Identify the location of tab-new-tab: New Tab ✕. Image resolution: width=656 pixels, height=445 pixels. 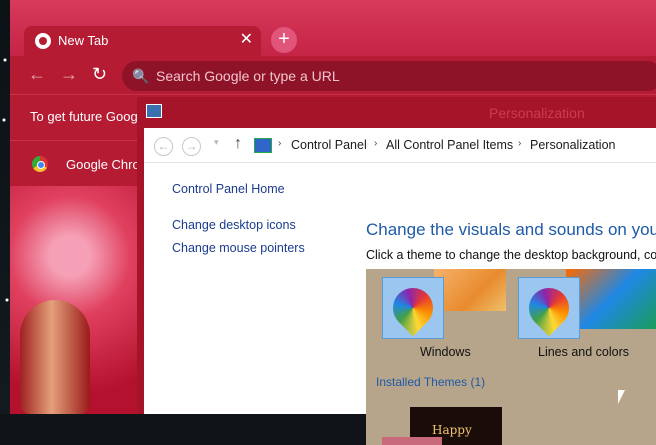
(142, 41).